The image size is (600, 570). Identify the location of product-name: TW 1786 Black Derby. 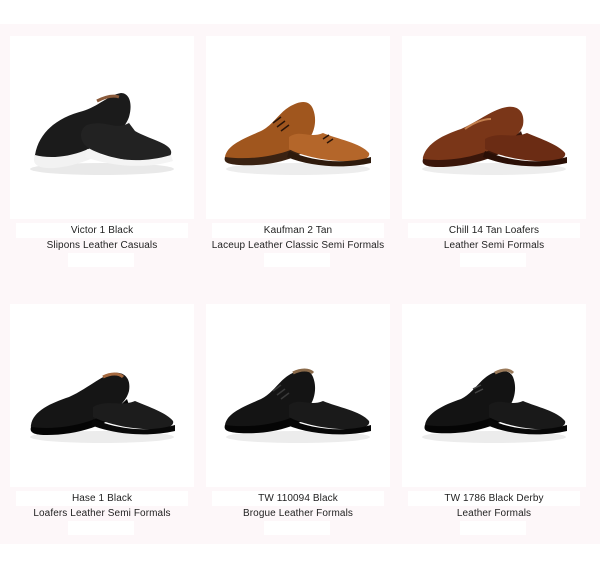
(491, 498).